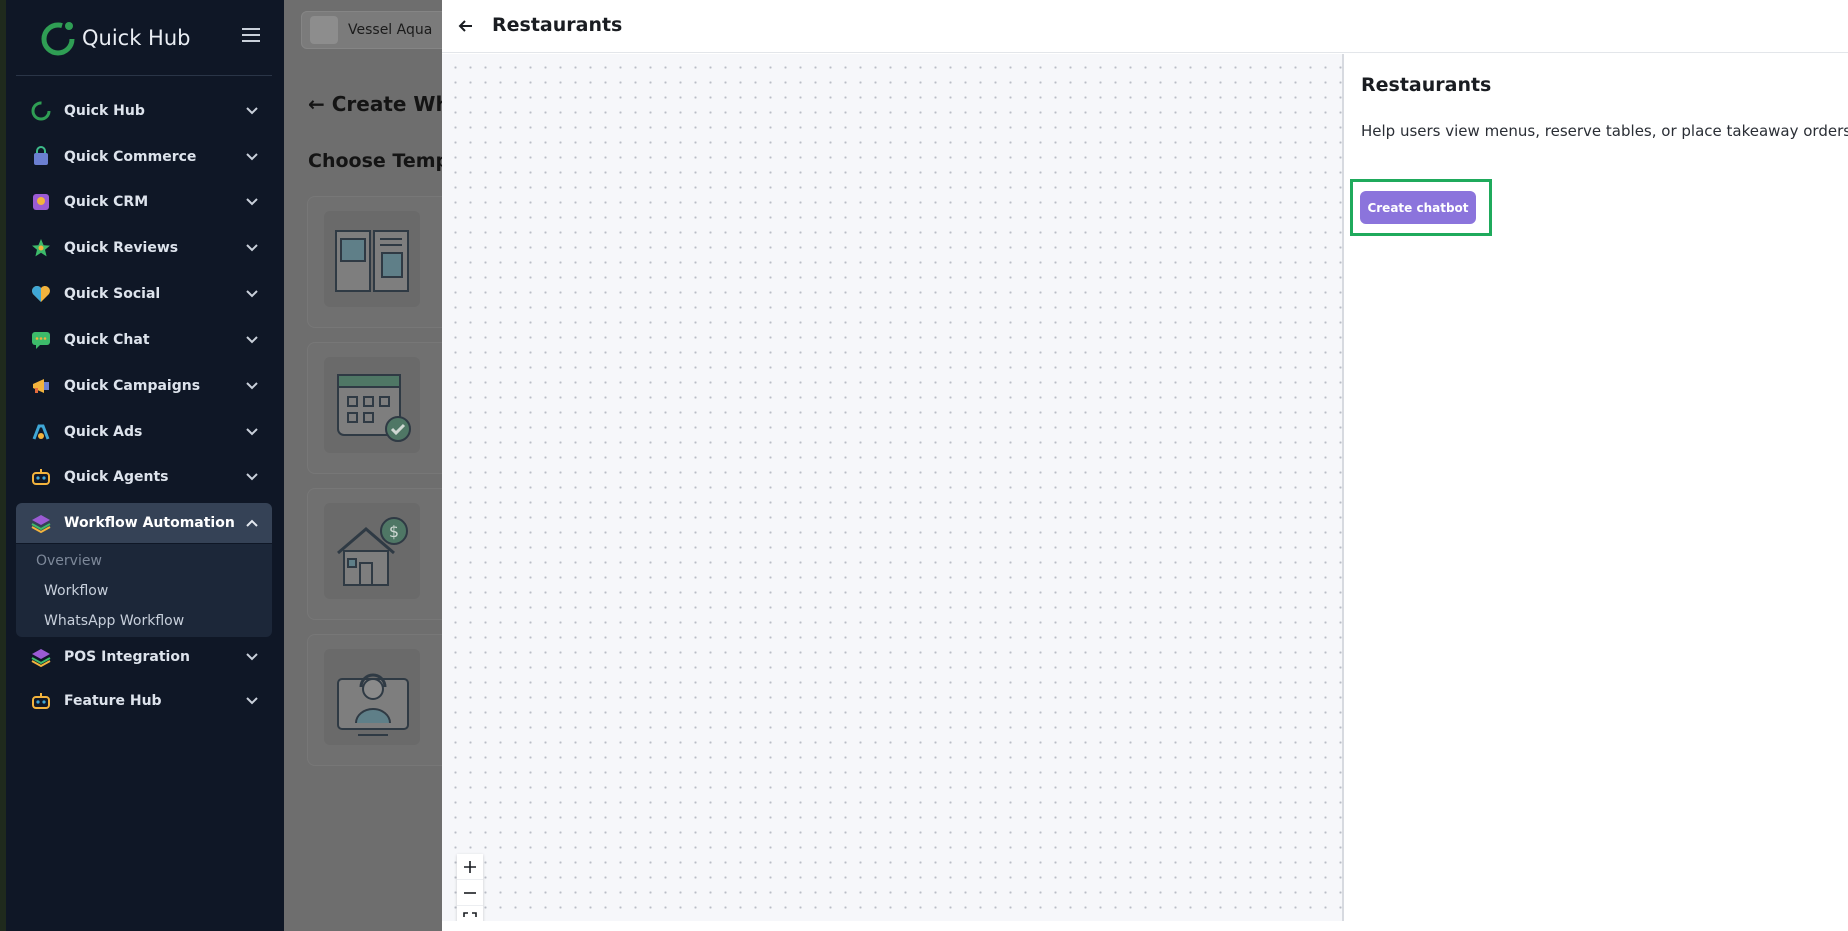 This screenshot has height=931, width=1848. I want to click on nav-quick-campaigns: Quick Campaigns, so click(144, 386).